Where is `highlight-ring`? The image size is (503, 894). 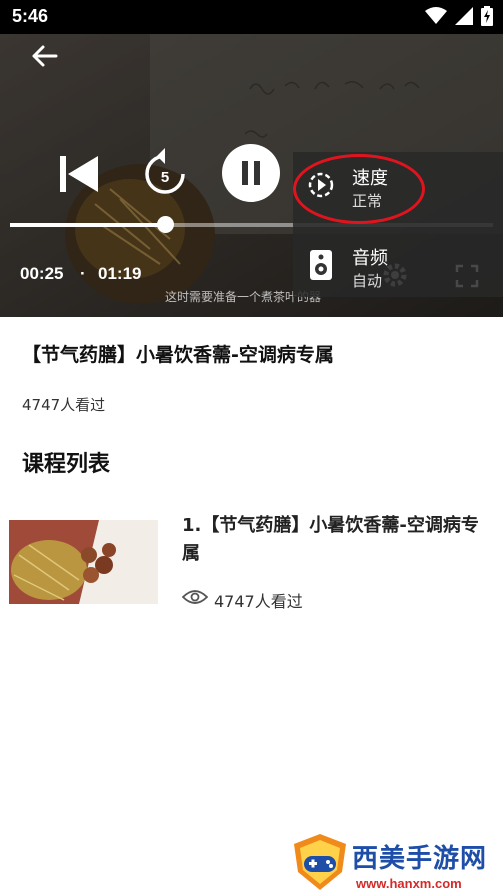
highlight-ring is located at coordinates (359, 189).